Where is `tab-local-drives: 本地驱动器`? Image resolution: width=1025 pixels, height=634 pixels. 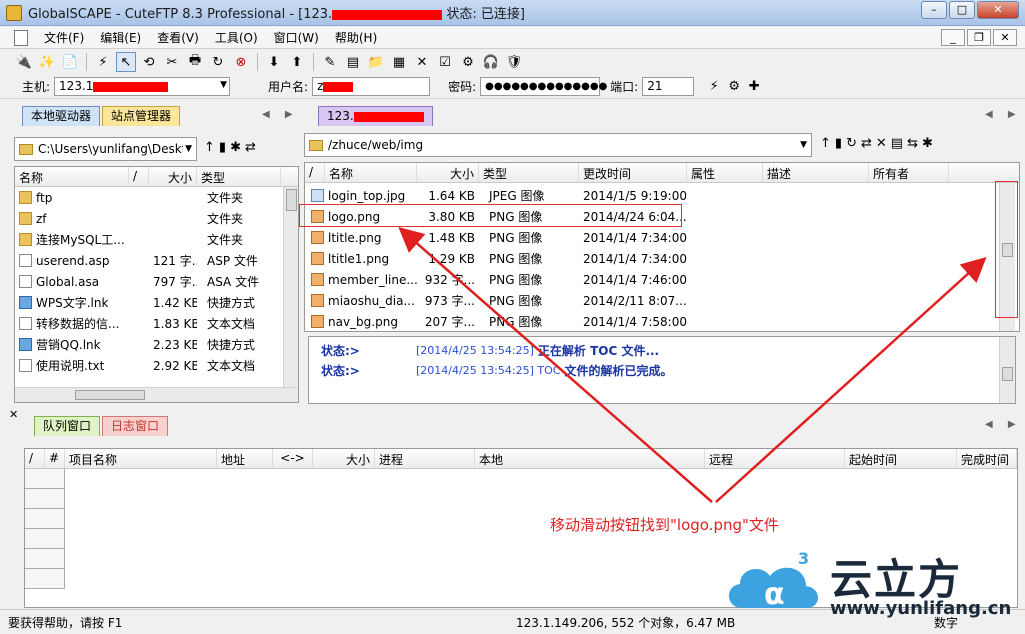 tab-local-drives: 本地驱动器 is located at coordinates (61, 116).